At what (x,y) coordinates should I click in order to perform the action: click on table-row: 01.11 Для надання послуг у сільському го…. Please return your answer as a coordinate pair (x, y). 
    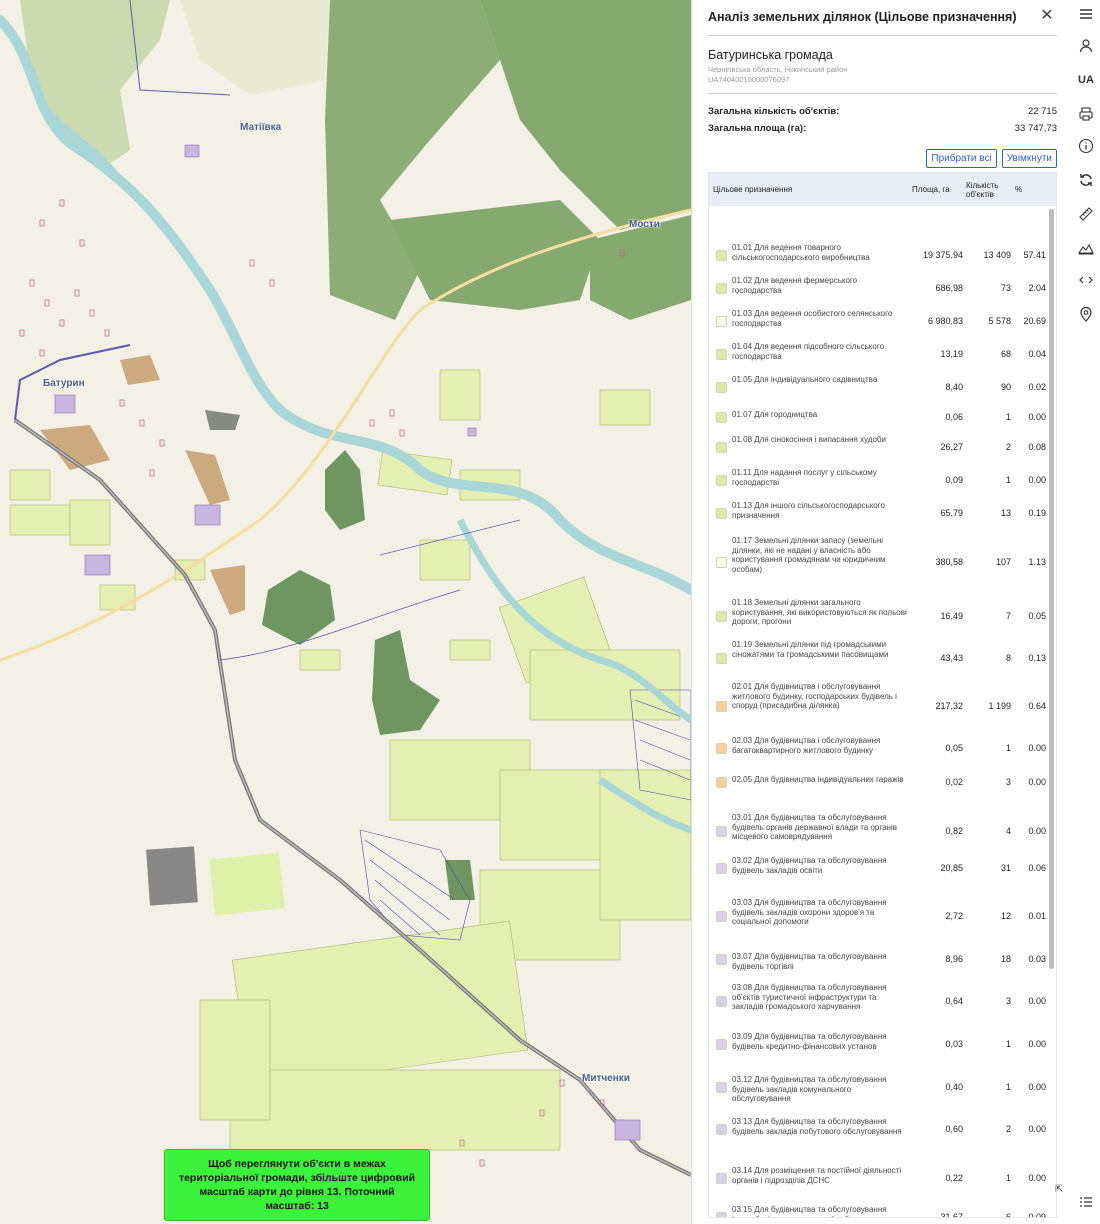
    Looking at the image, I should click on (877, 480).